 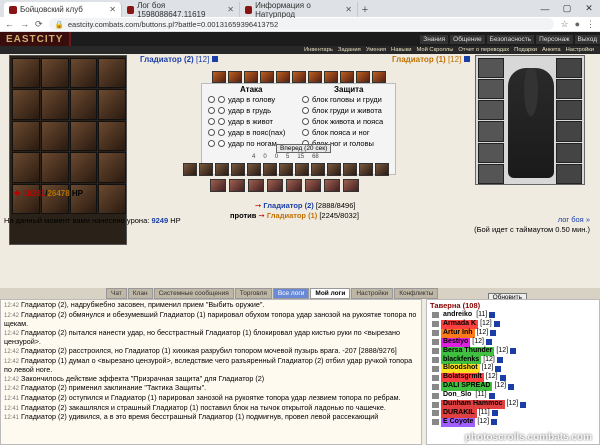 I want to click on user-list-item: Bolatsgrmlt [12], so click(x=513, y=378).